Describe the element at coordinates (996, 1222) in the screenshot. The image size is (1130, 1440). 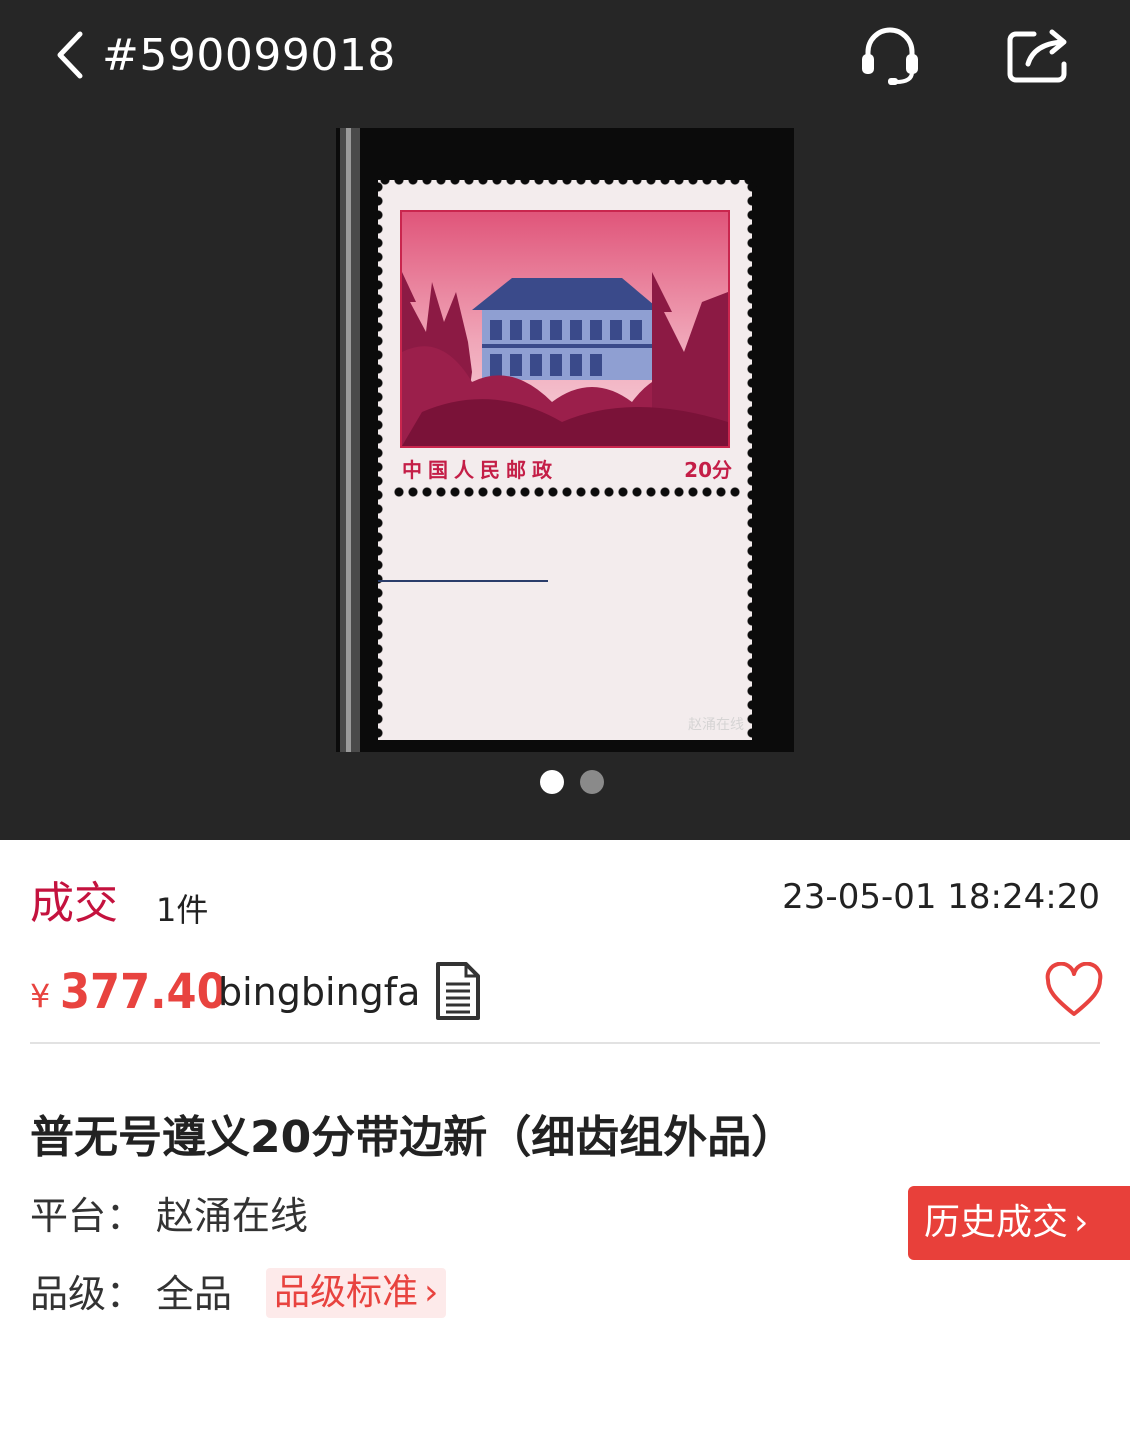
I see `history-deals-label: 历史成交` at that location.